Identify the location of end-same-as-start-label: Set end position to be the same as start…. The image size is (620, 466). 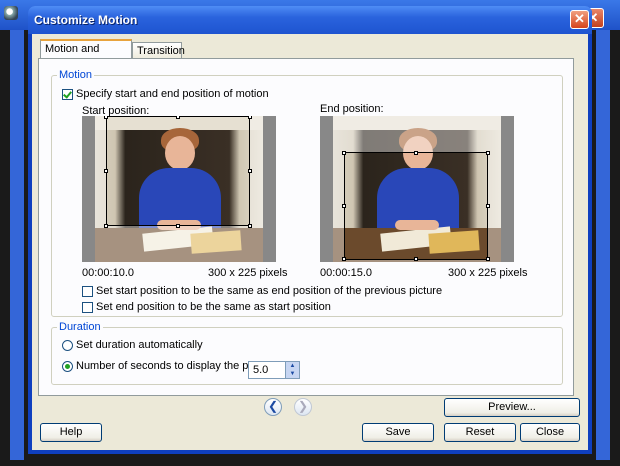
(213, 307).